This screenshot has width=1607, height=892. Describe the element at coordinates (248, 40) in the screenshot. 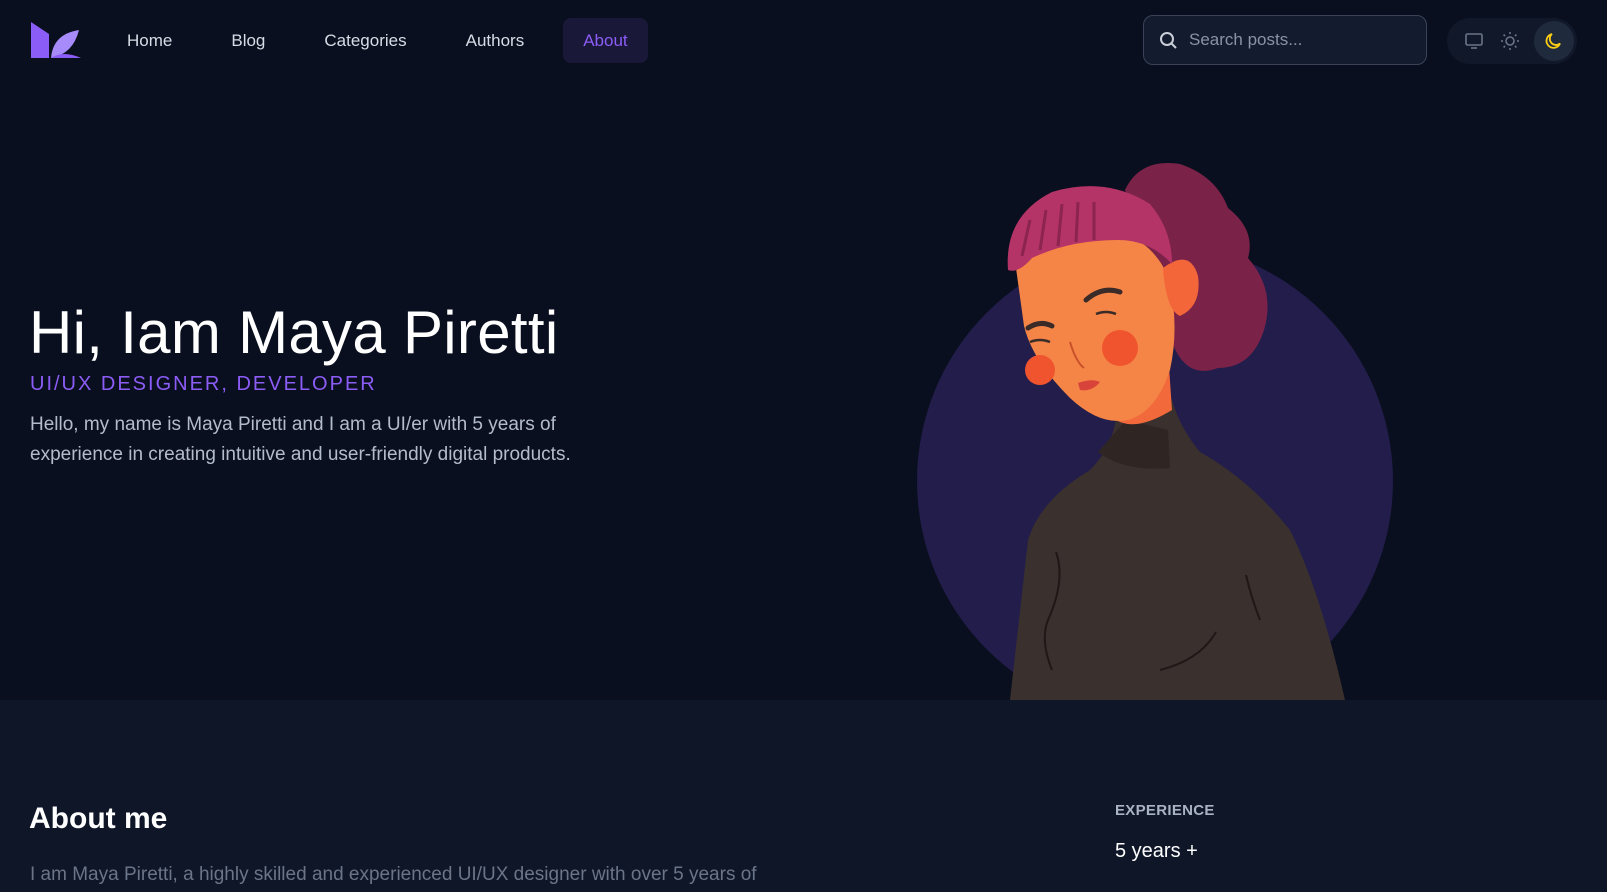

I see `nav-blog: Blog` at that location.